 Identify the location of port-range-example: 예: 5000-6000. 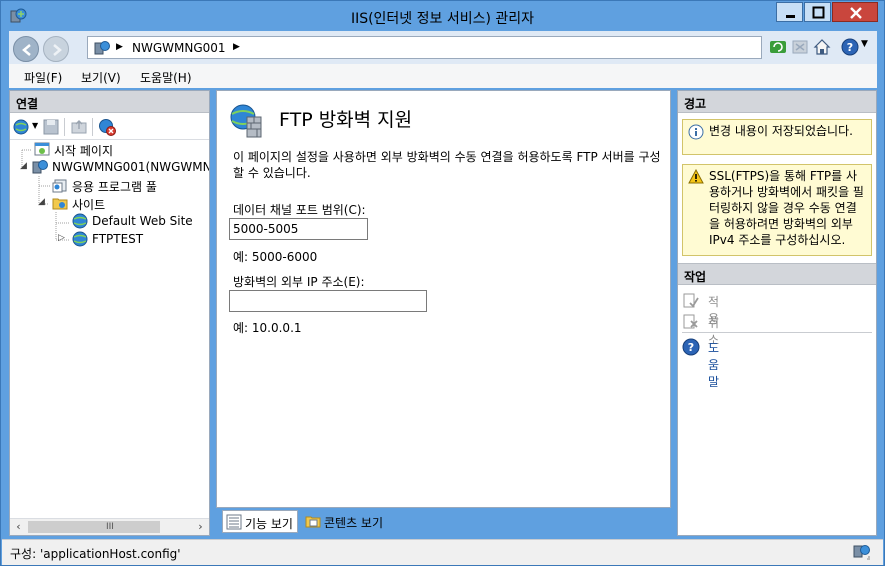
(275, 257).